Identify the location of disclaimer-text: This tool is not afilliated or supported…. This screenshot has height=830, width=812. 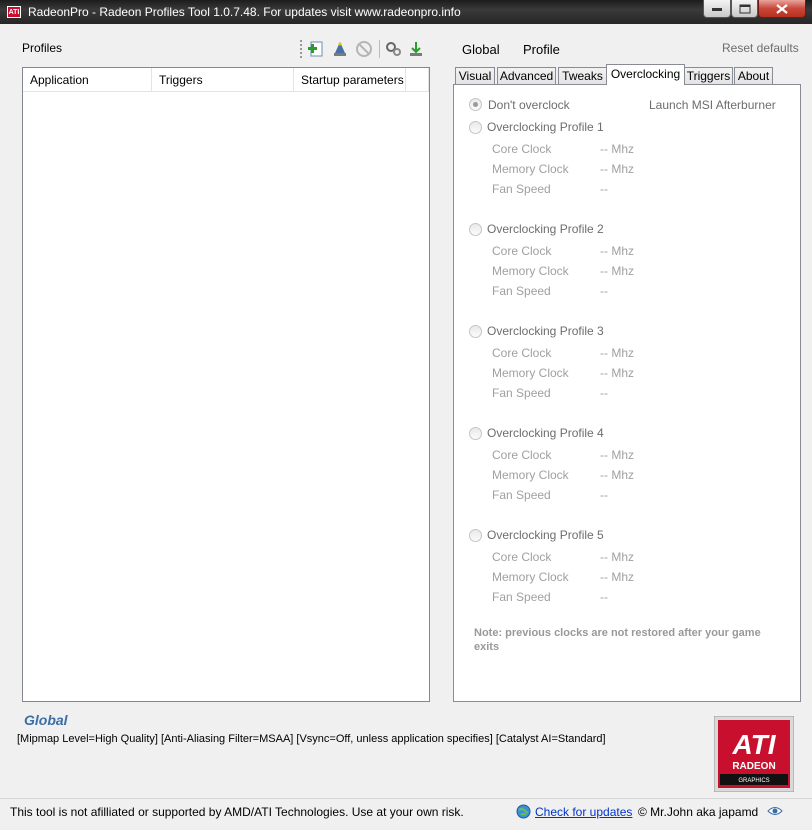
(237, 812).